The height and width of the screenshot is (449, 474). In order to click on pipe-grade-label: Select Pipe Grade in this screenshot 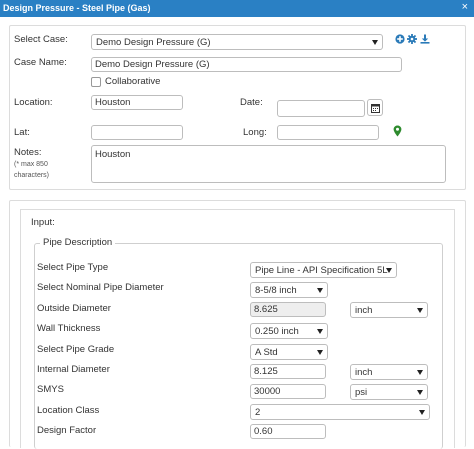, I will do `click(76, 349)`.